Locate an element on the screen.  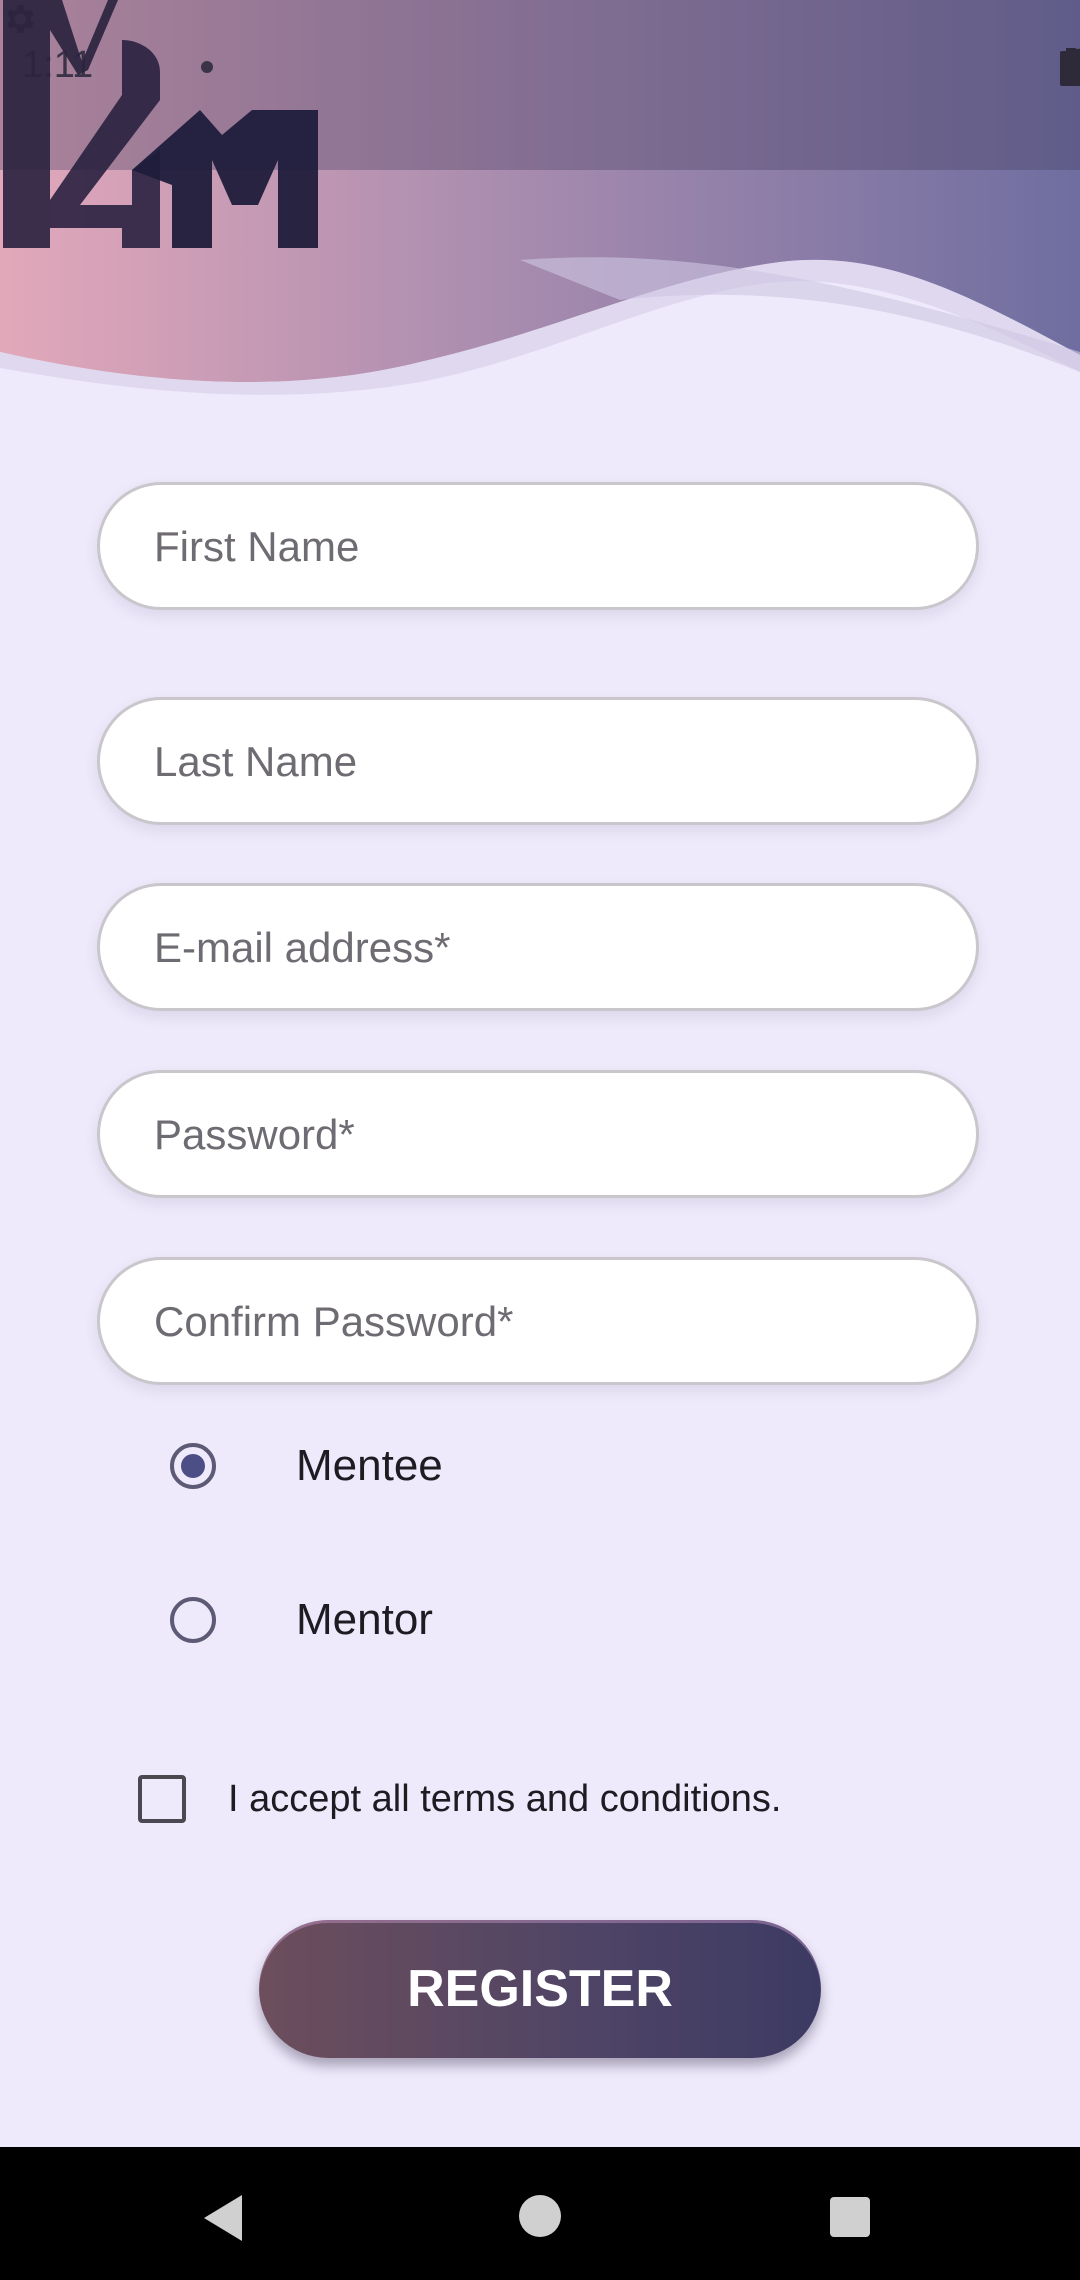
app-logo is located at coordinates (160, 124).